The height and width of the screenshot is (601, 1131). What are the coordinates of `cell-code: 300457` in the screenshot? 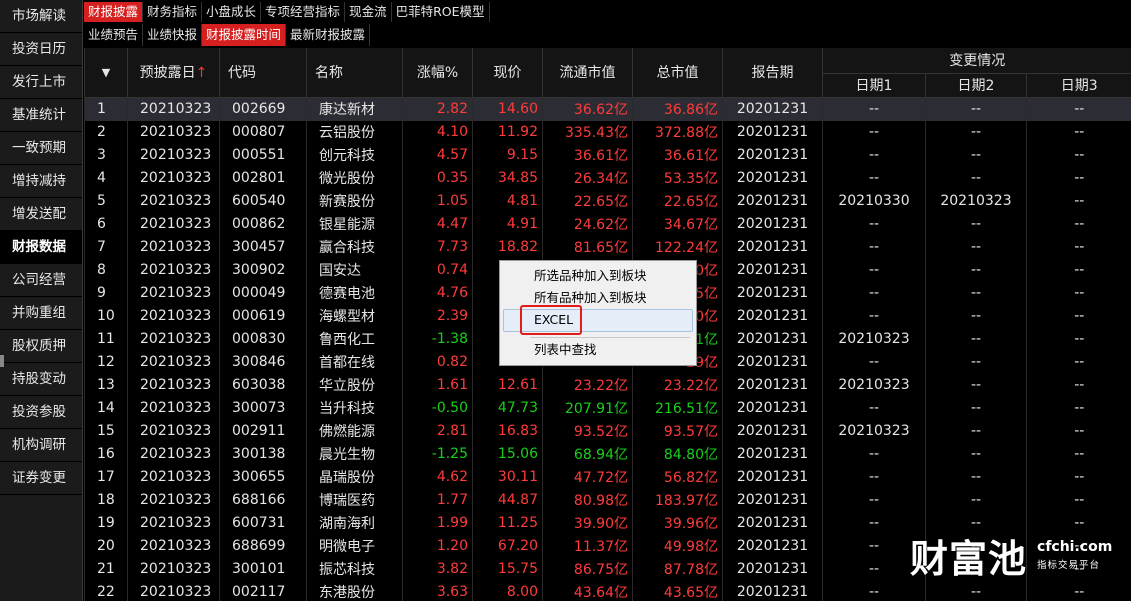 It's located at (263, 247).